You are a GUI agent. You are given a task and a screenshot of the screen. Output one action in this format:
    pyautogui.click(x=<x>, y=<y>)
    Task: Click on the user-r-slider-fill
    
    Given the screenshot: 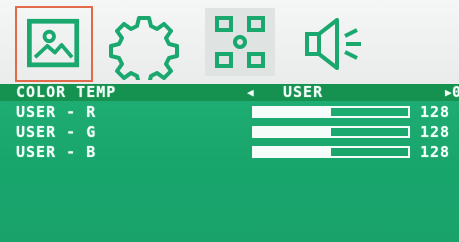 What is the action you would take?
    pyautogui.click(x=292, y=112)
    